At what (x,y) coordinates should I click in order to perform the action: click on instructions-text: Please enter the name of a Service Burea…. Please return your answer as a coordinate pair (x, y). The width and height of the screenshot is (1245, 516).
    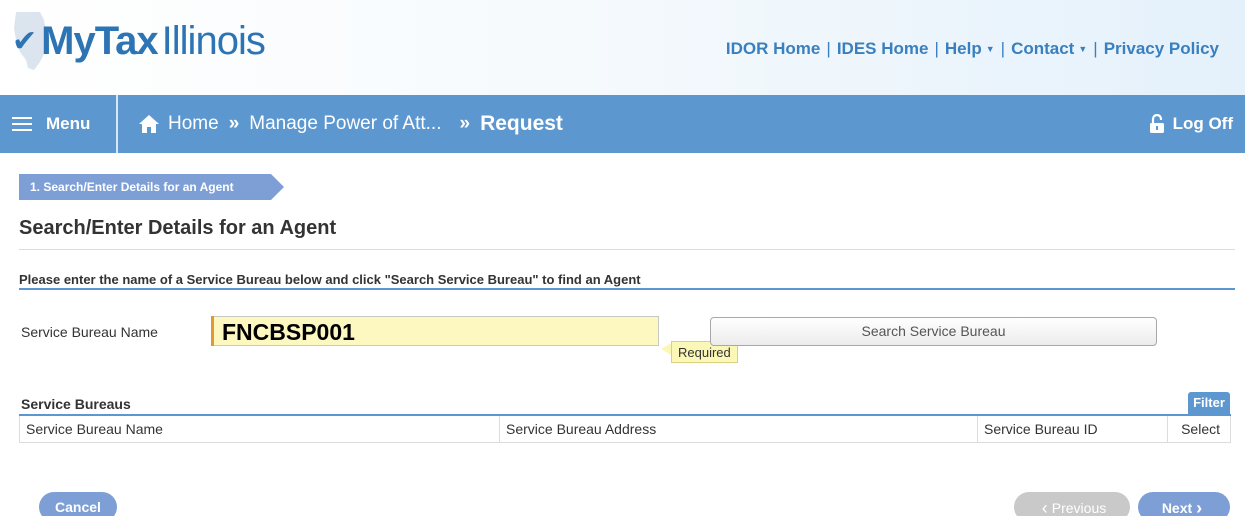
    Looking at the image, I should click on (330, 279).